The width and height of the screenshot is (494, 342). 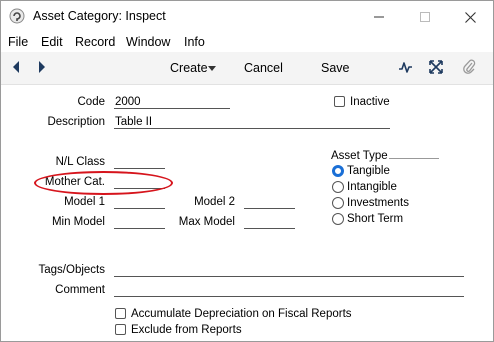 I want to click on cancel-button: Cancel, so click(x=263, y=68).